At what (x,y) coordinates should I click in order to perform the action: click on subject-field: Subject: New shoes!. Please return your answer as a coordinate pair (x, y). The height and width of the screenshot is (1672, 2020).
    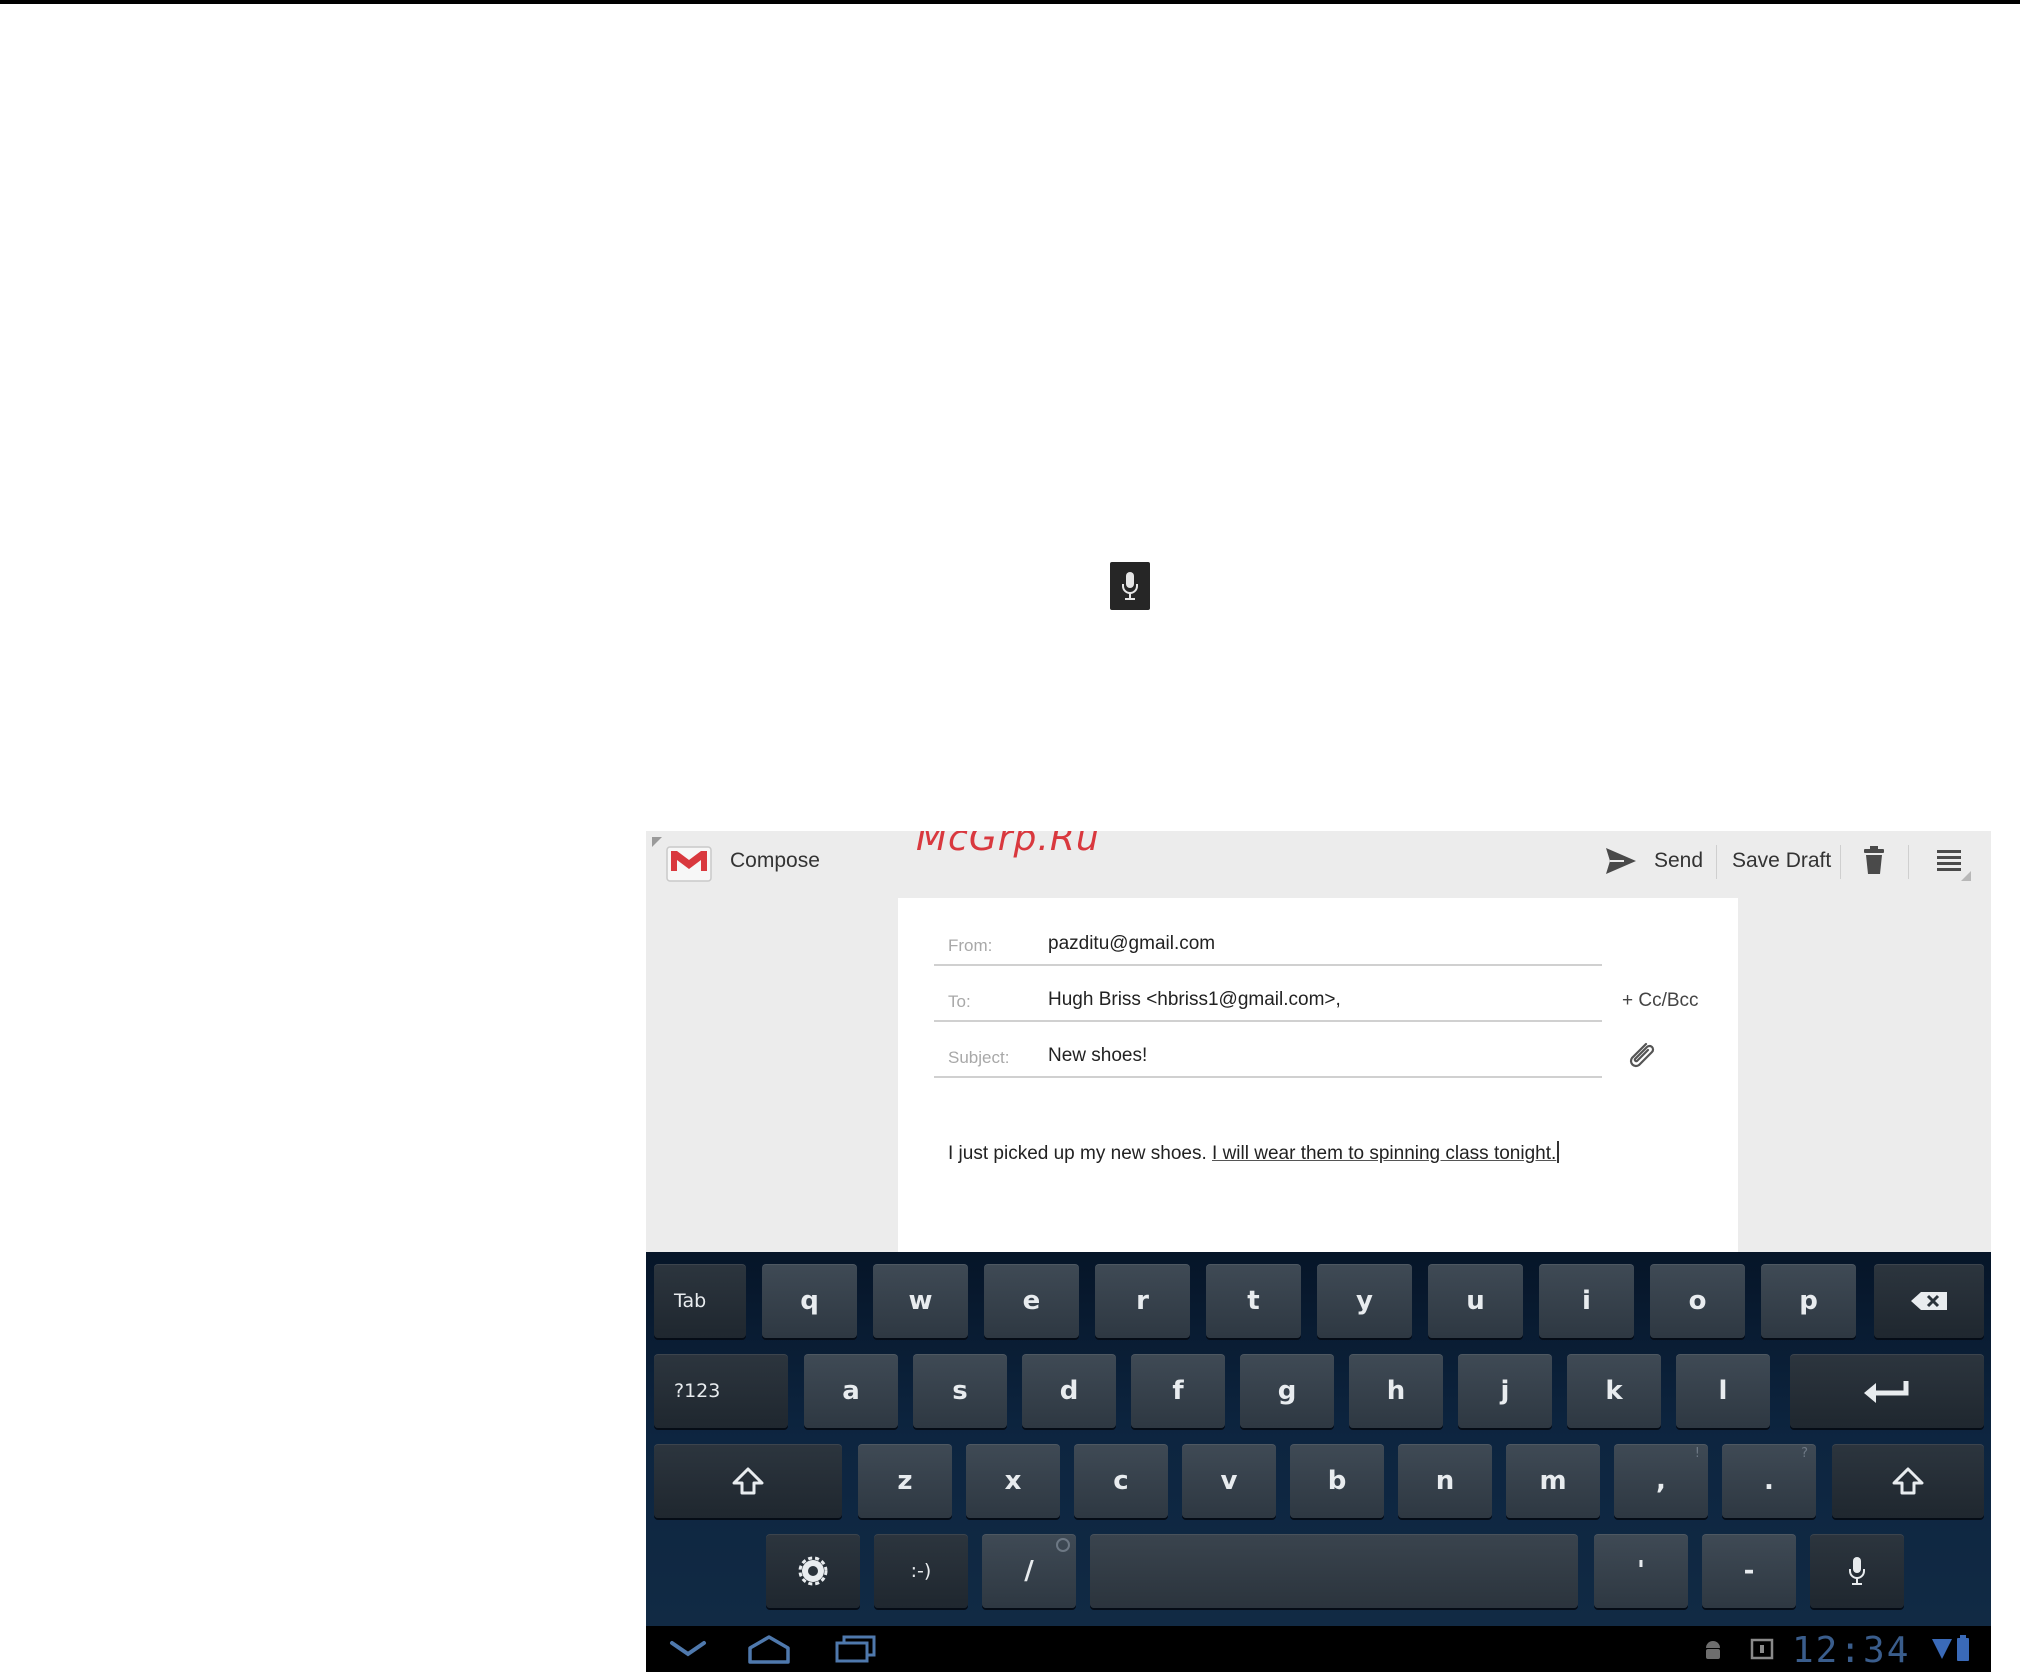
    Looking at the image, I should click on (1268, 1056).